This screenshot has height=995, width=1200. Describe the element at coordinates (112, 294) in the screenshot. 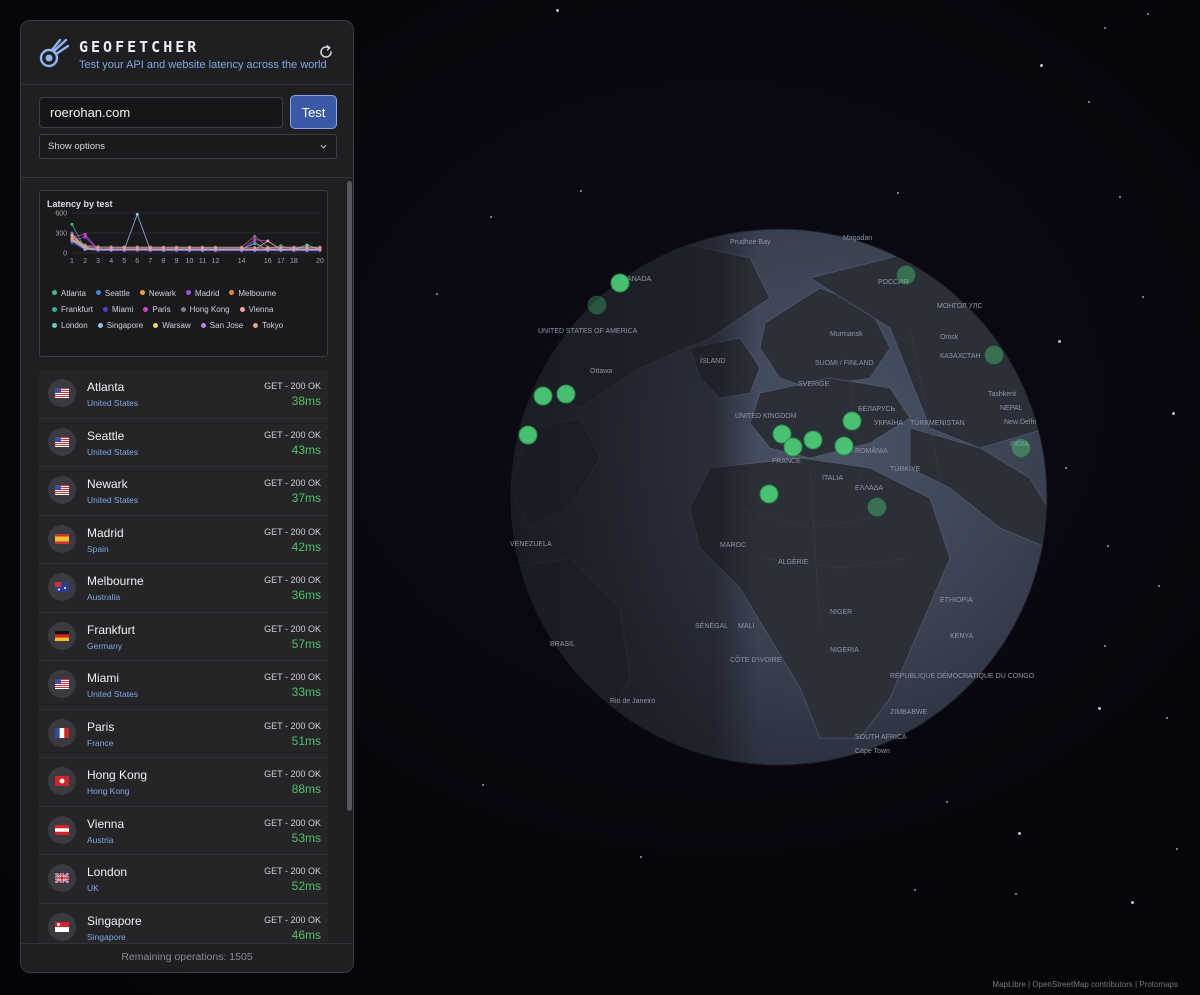

I see `legend-item: Seattle` at that location.